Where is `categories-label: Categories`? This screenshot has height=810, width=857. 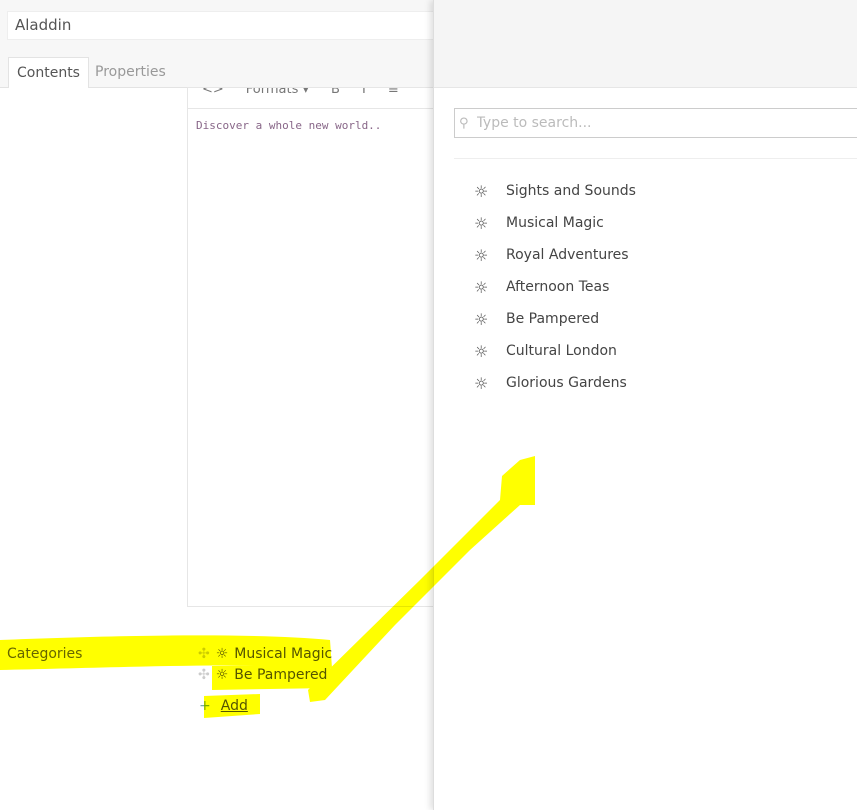 categories-label: Categories is located at coordinates (45, 654).